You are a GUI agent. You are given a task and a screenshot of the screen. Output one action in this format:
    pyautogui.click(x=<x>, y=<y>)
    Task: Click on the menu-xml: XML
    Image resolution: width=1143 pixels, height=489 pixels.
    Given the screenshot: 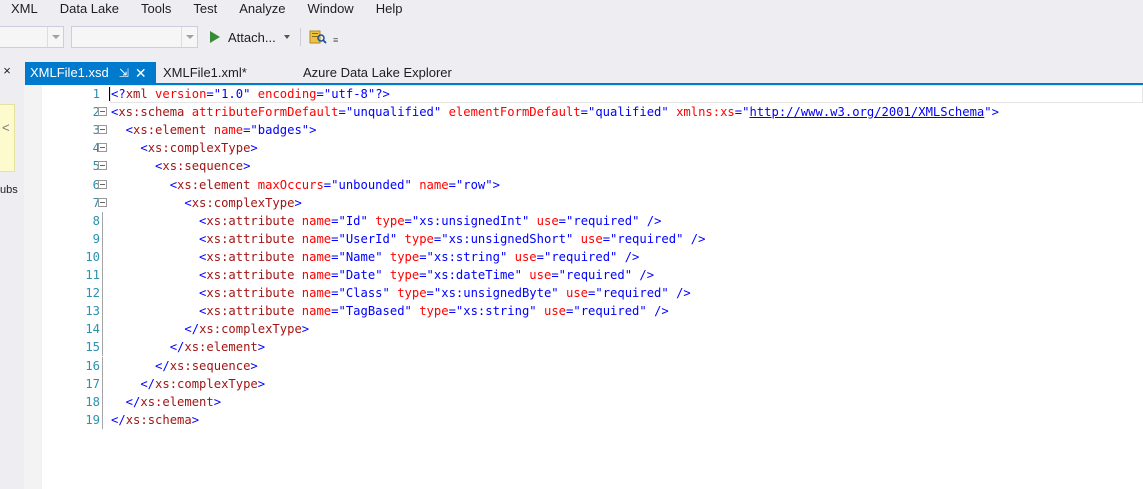 What is the action you would take?
    pyautogui.click(x=25, y=9)
    